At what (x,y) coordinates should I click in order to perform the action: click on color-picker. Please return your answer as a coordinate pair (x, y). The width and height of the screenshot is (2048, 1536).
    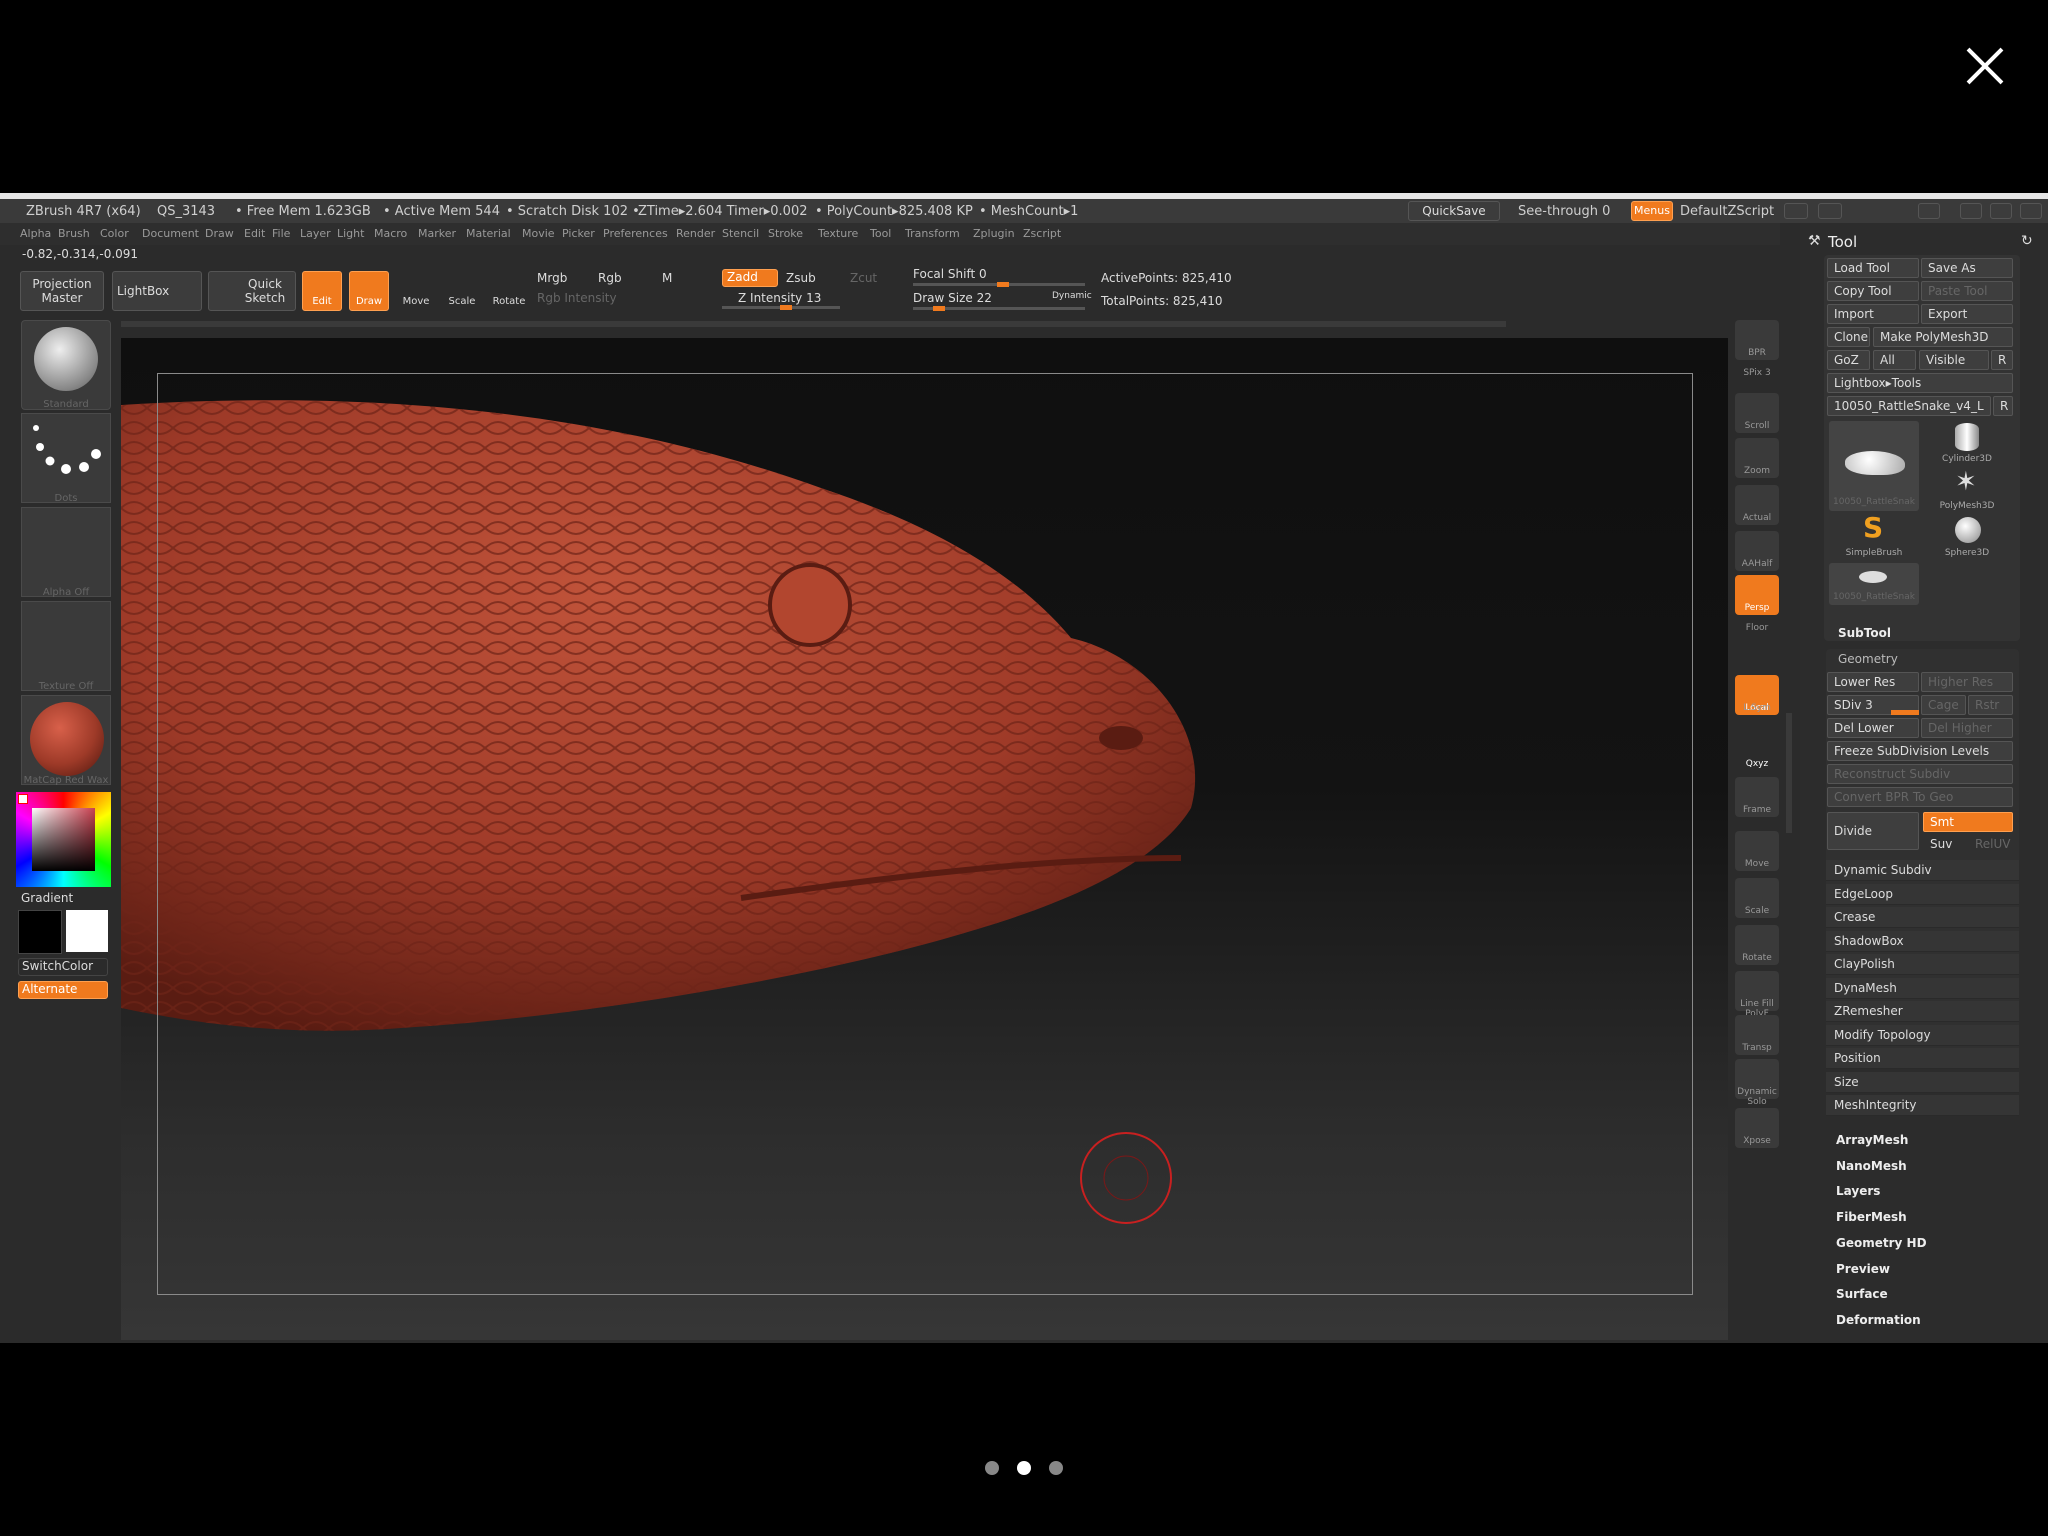
    Looking at the image, I should click on (63, 839).